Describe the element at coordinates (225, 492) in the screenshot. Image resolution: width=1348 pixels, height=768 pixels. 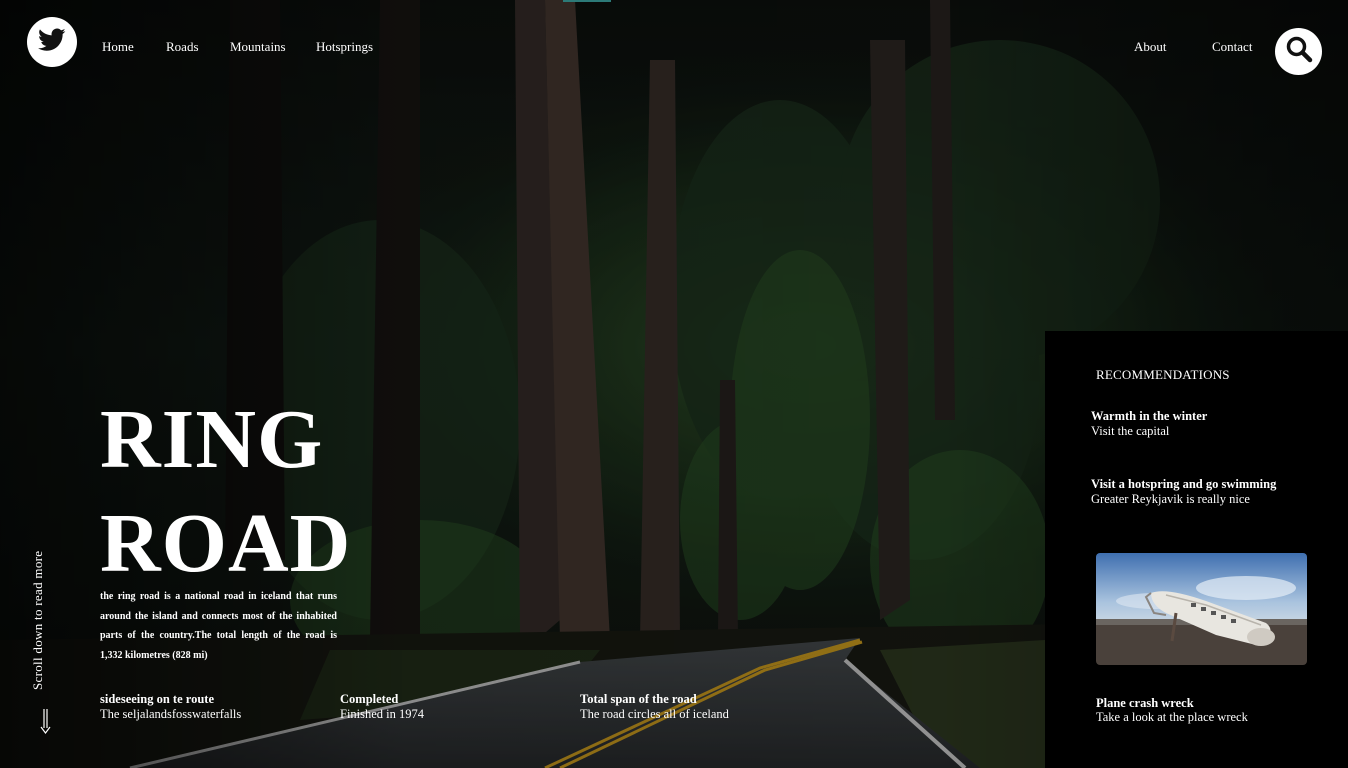
I see `page-title: RING ROAD` at that location.